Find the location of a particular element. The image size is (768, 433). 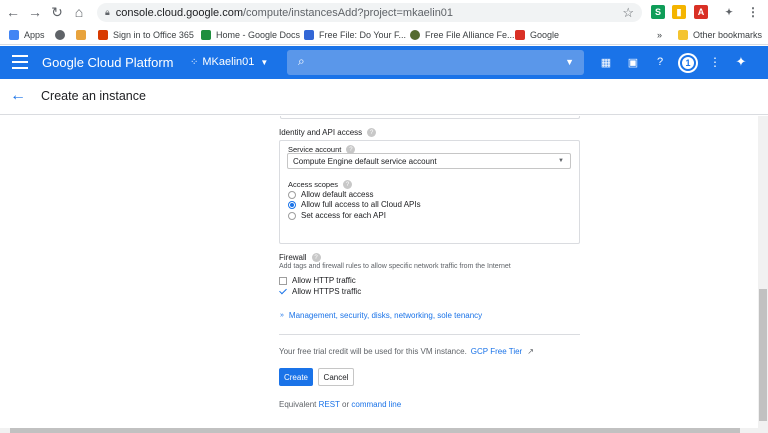

folder-icon is located at coordinates (683, 35).